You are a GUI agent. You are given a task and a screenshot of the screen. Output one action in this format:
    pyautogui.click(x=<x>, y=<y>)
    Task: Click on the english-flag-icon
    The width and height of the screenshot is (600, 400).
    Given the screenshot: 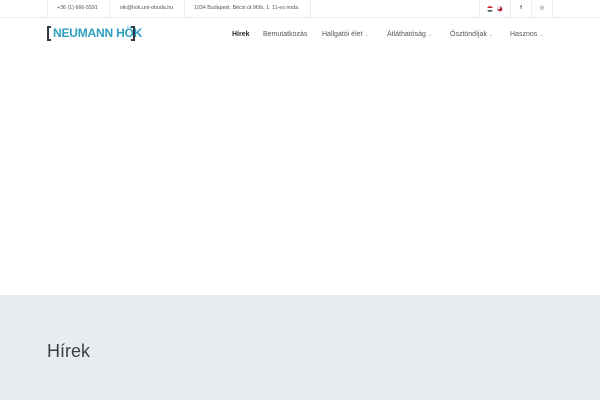 What is the action you would take?
    pyautogui.click(x=500, y=9)
    